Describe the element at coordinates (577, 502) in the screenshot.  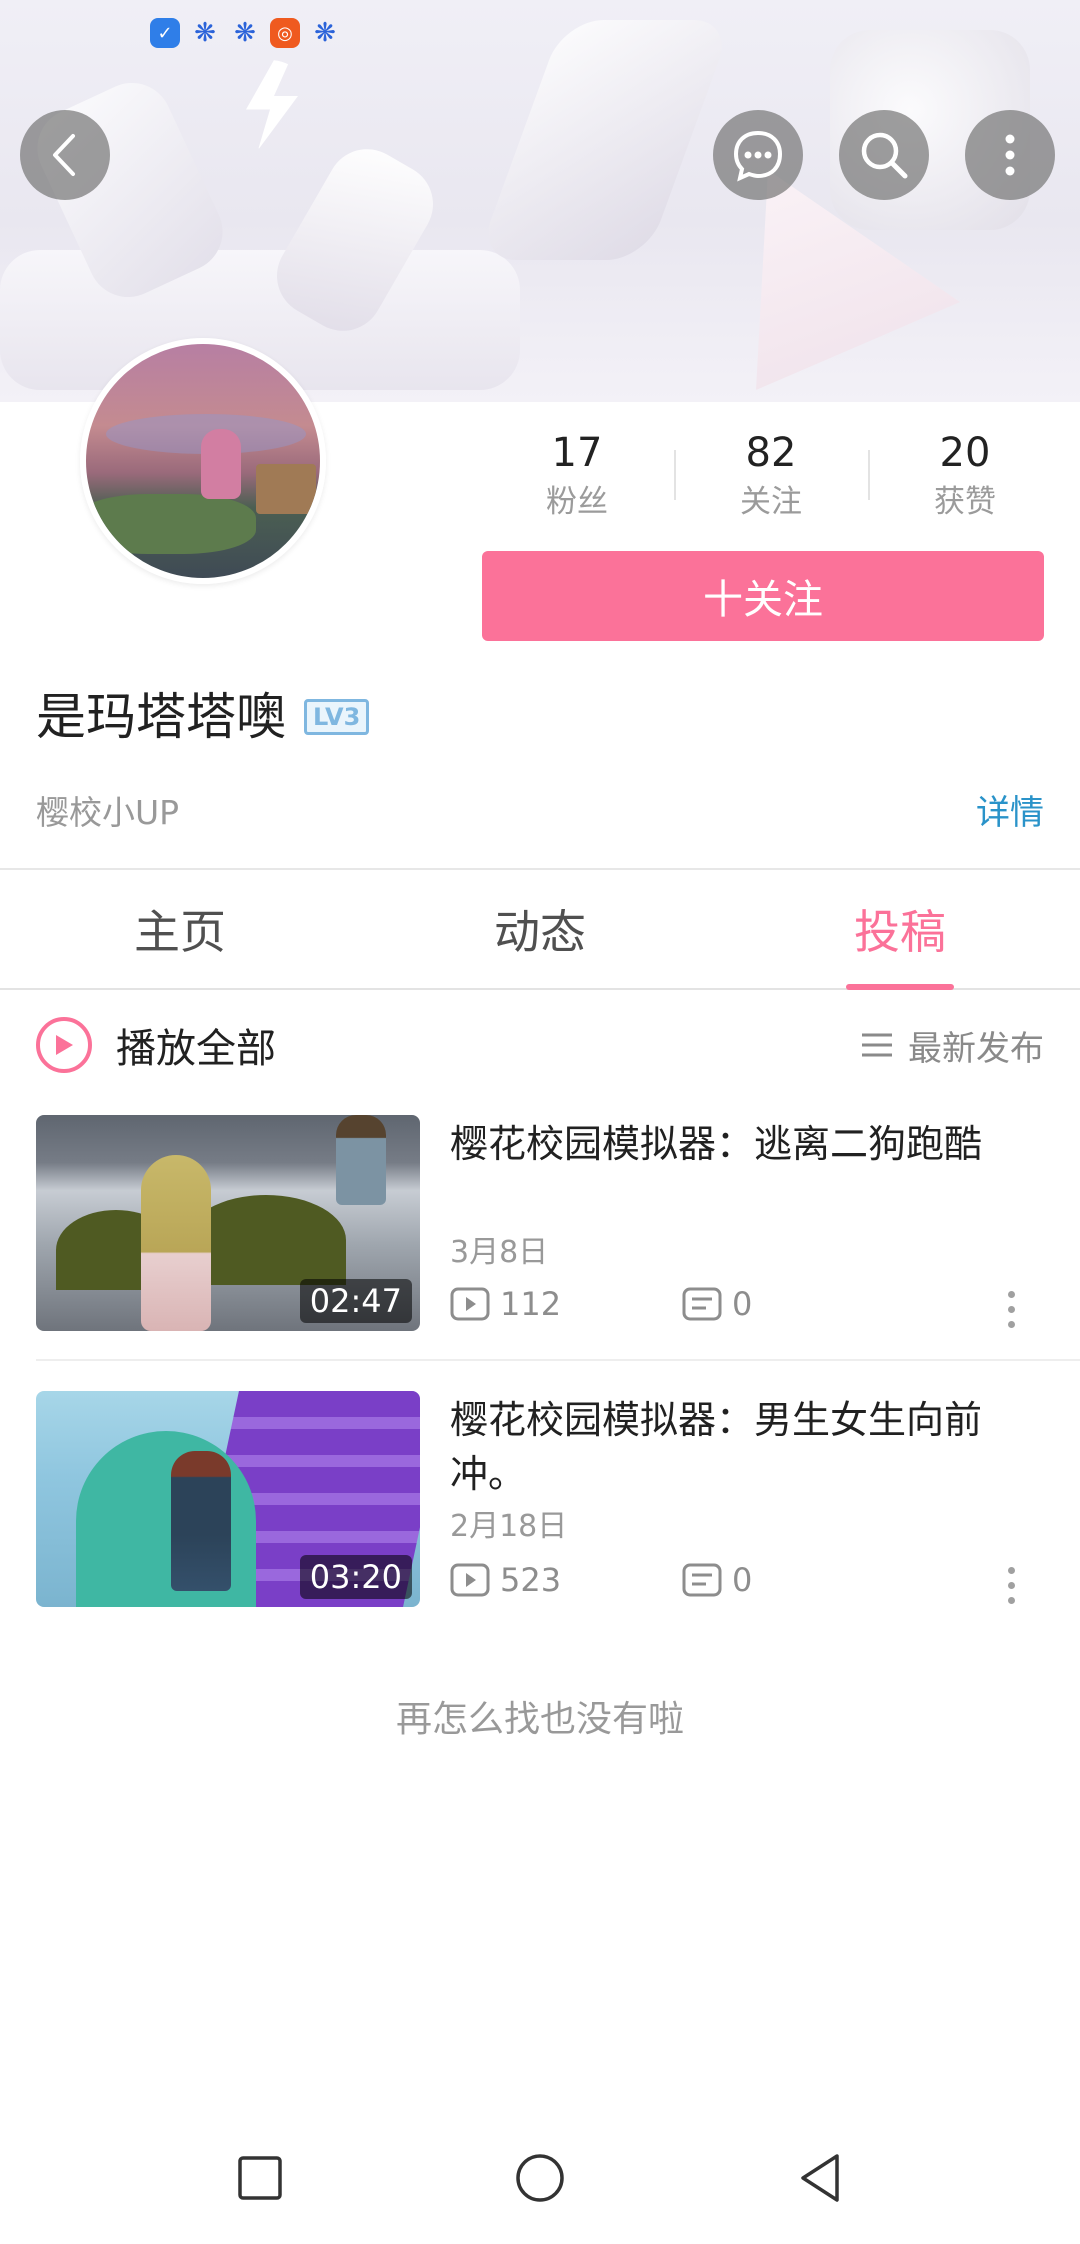
I see `fans-label: 粉丝` at that location.